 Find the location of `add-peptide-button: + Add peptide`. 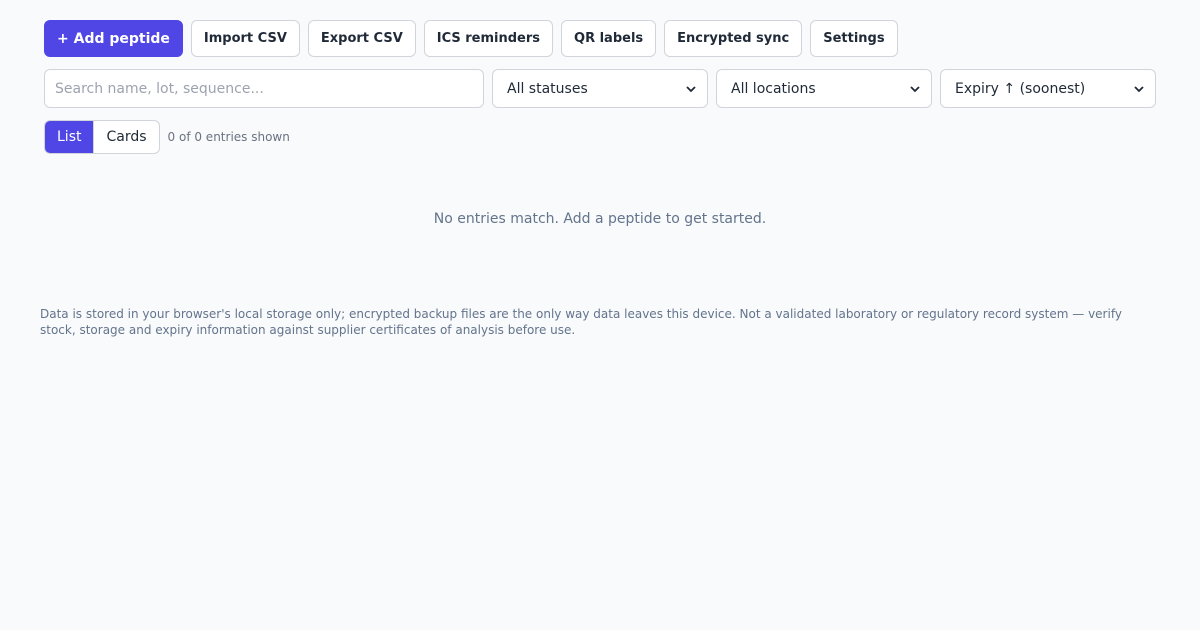

add-peptide-button: + Add peptide is located at coordinates (113, 38).